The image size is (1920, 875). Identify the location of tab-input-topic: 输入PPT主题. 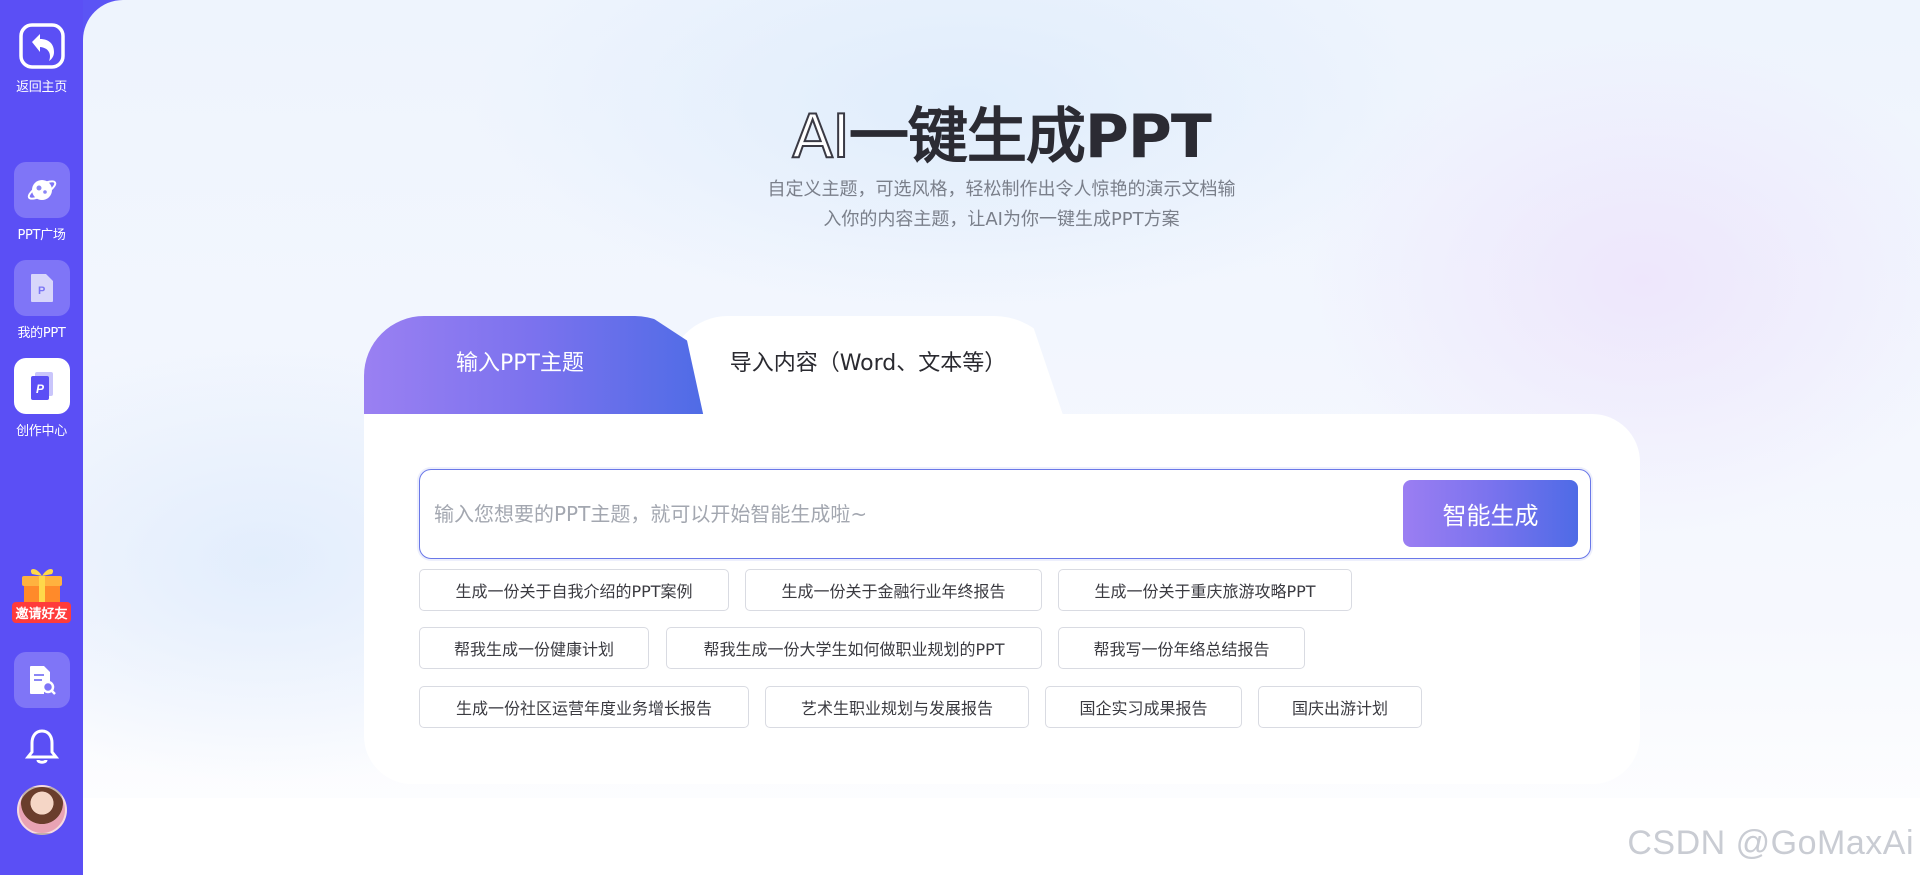
(534, 367).